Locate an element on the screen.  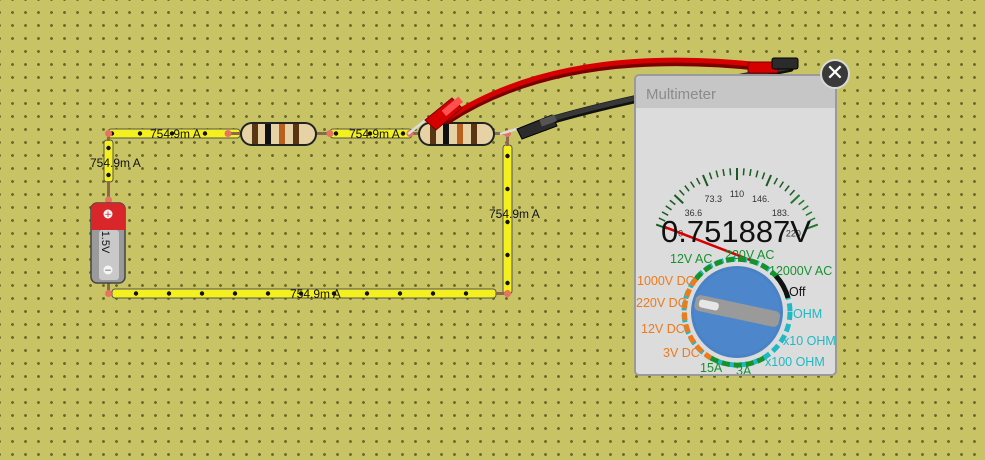
mode-220v-ac: 220V AC is located at coordinates (749, 255).